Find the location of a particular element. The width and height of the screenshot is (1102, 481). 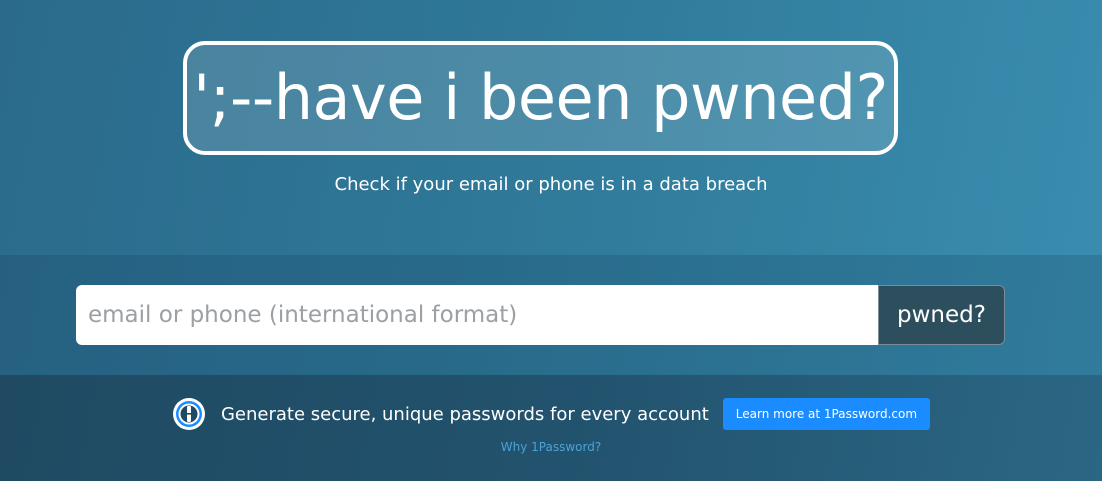

search-form: pwned? is located at coordinates (540, 315).